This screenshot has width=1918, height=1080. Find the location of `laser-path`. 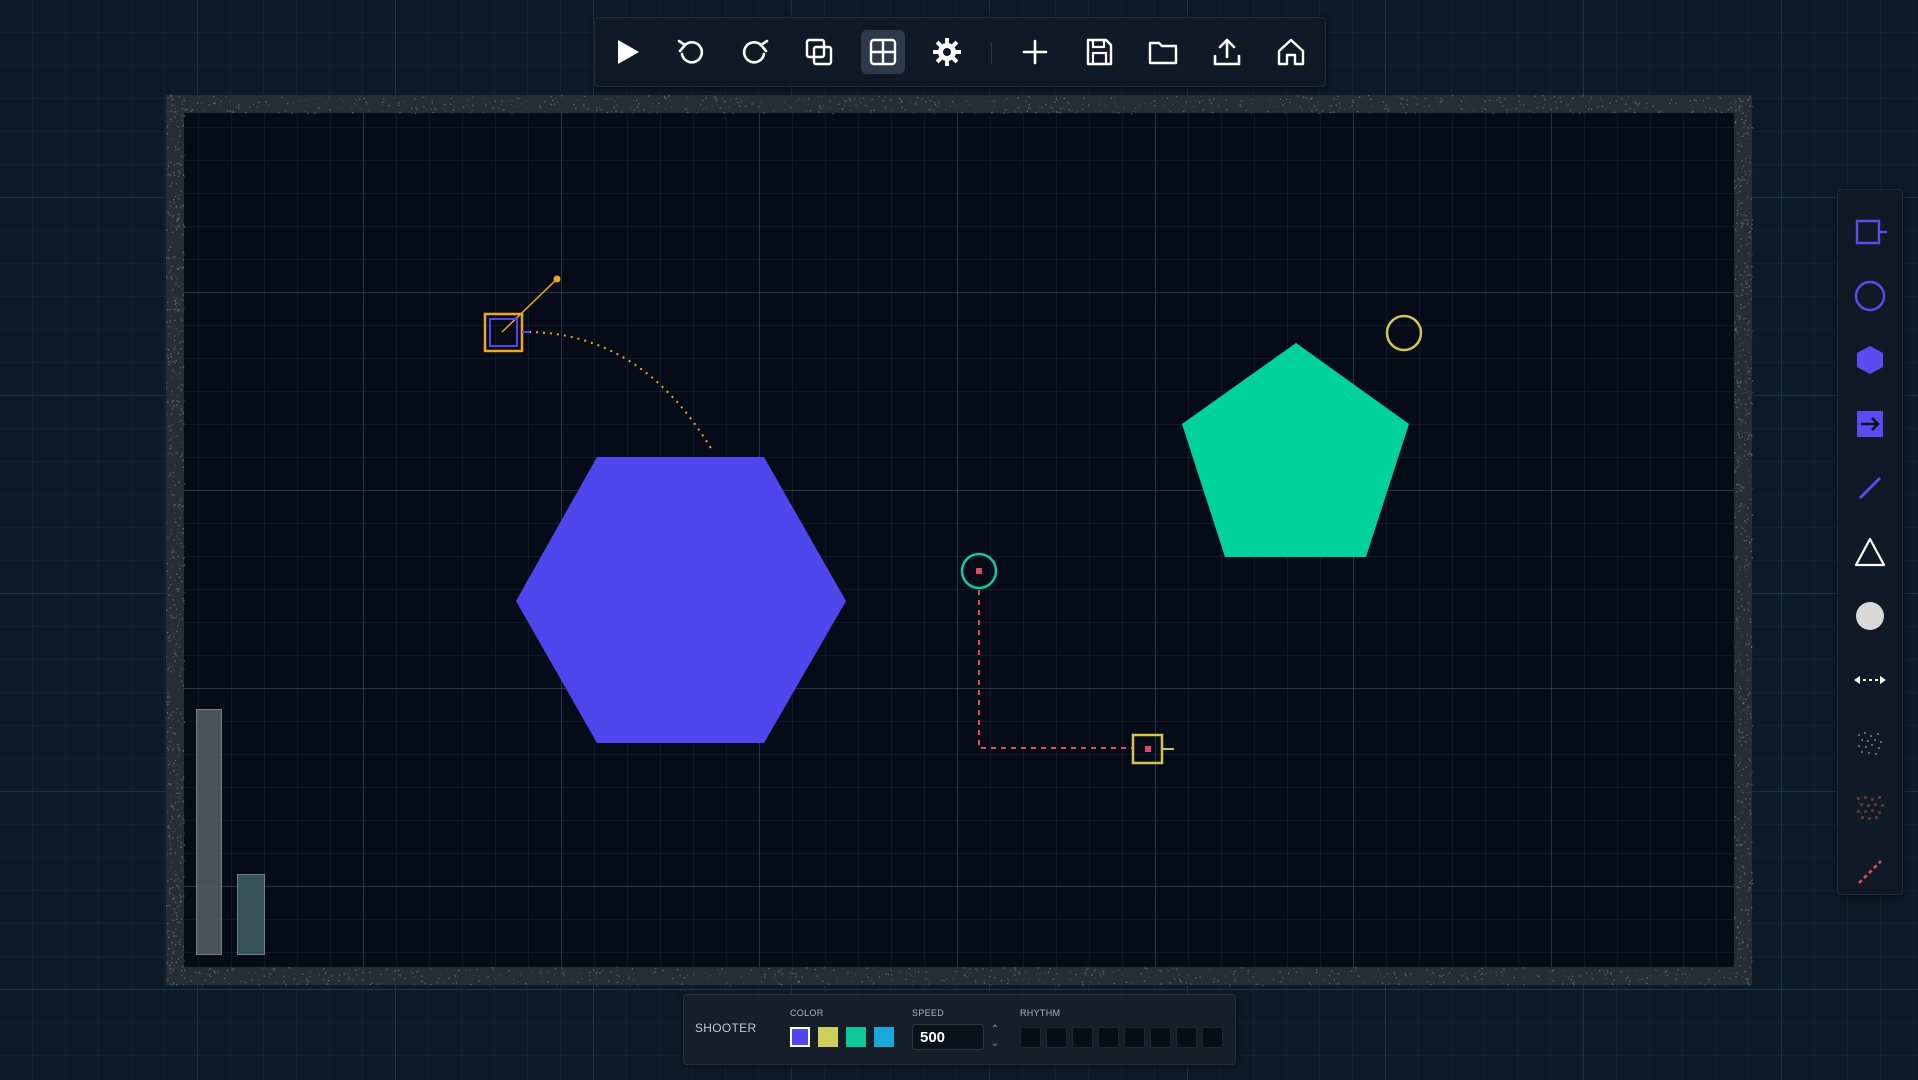

laser-path is located at coordinates (1055, 669).